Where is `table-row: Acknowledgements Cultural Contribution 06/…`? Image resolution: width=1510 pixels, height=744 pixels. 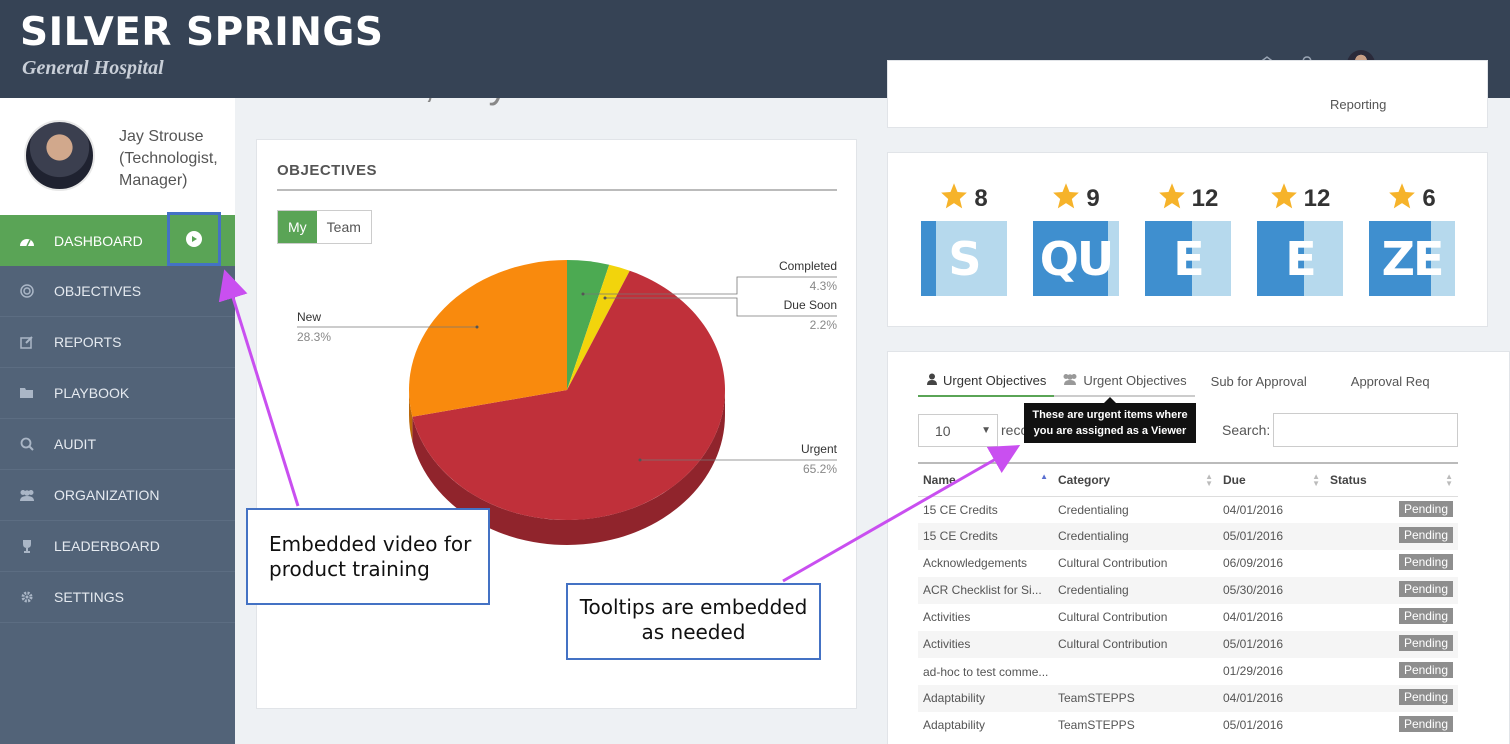 table-row: Acknowledgements Cultural Contribution 06/… is located at coordinates (1188, 563).